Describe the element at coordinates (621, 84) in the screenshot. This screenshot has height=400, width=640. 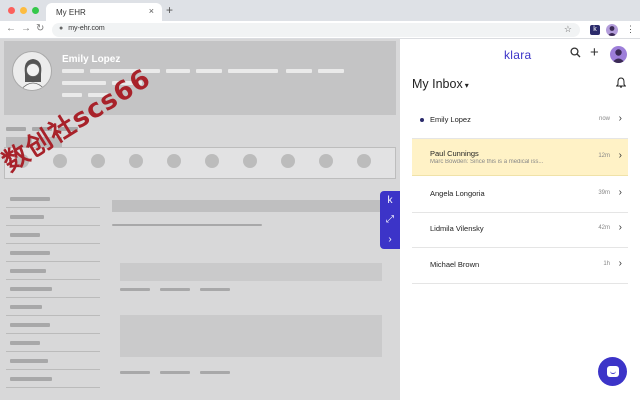
I see `bell-icon` at that location.